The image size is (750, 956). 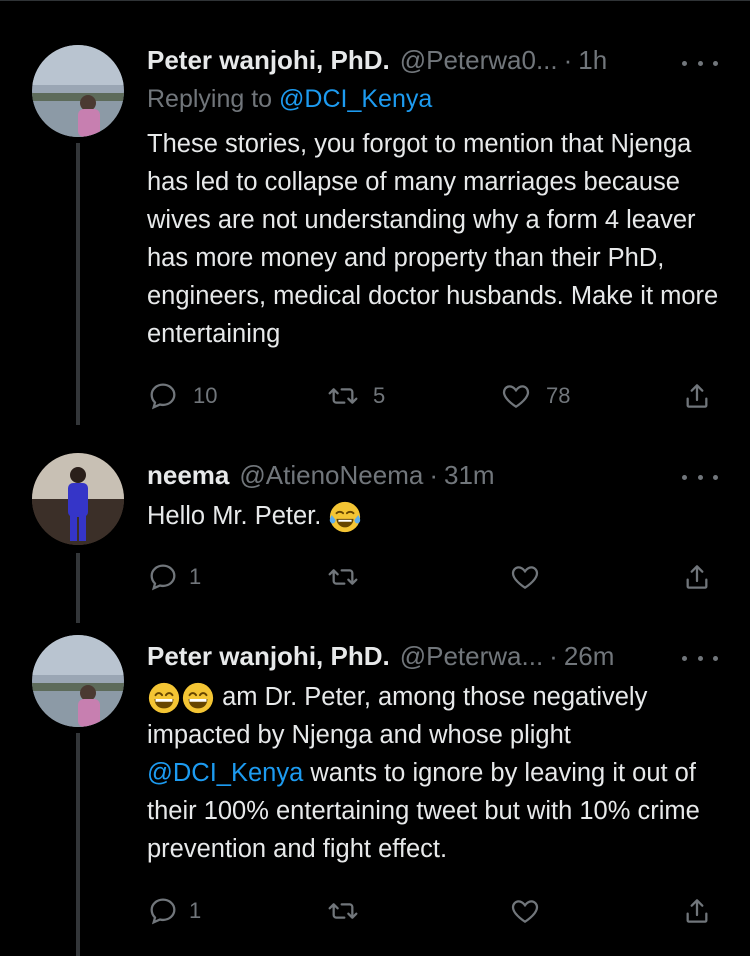 I want to click on tweet-text-content: Hello Mr. Peter., so click(x=234, y=516).